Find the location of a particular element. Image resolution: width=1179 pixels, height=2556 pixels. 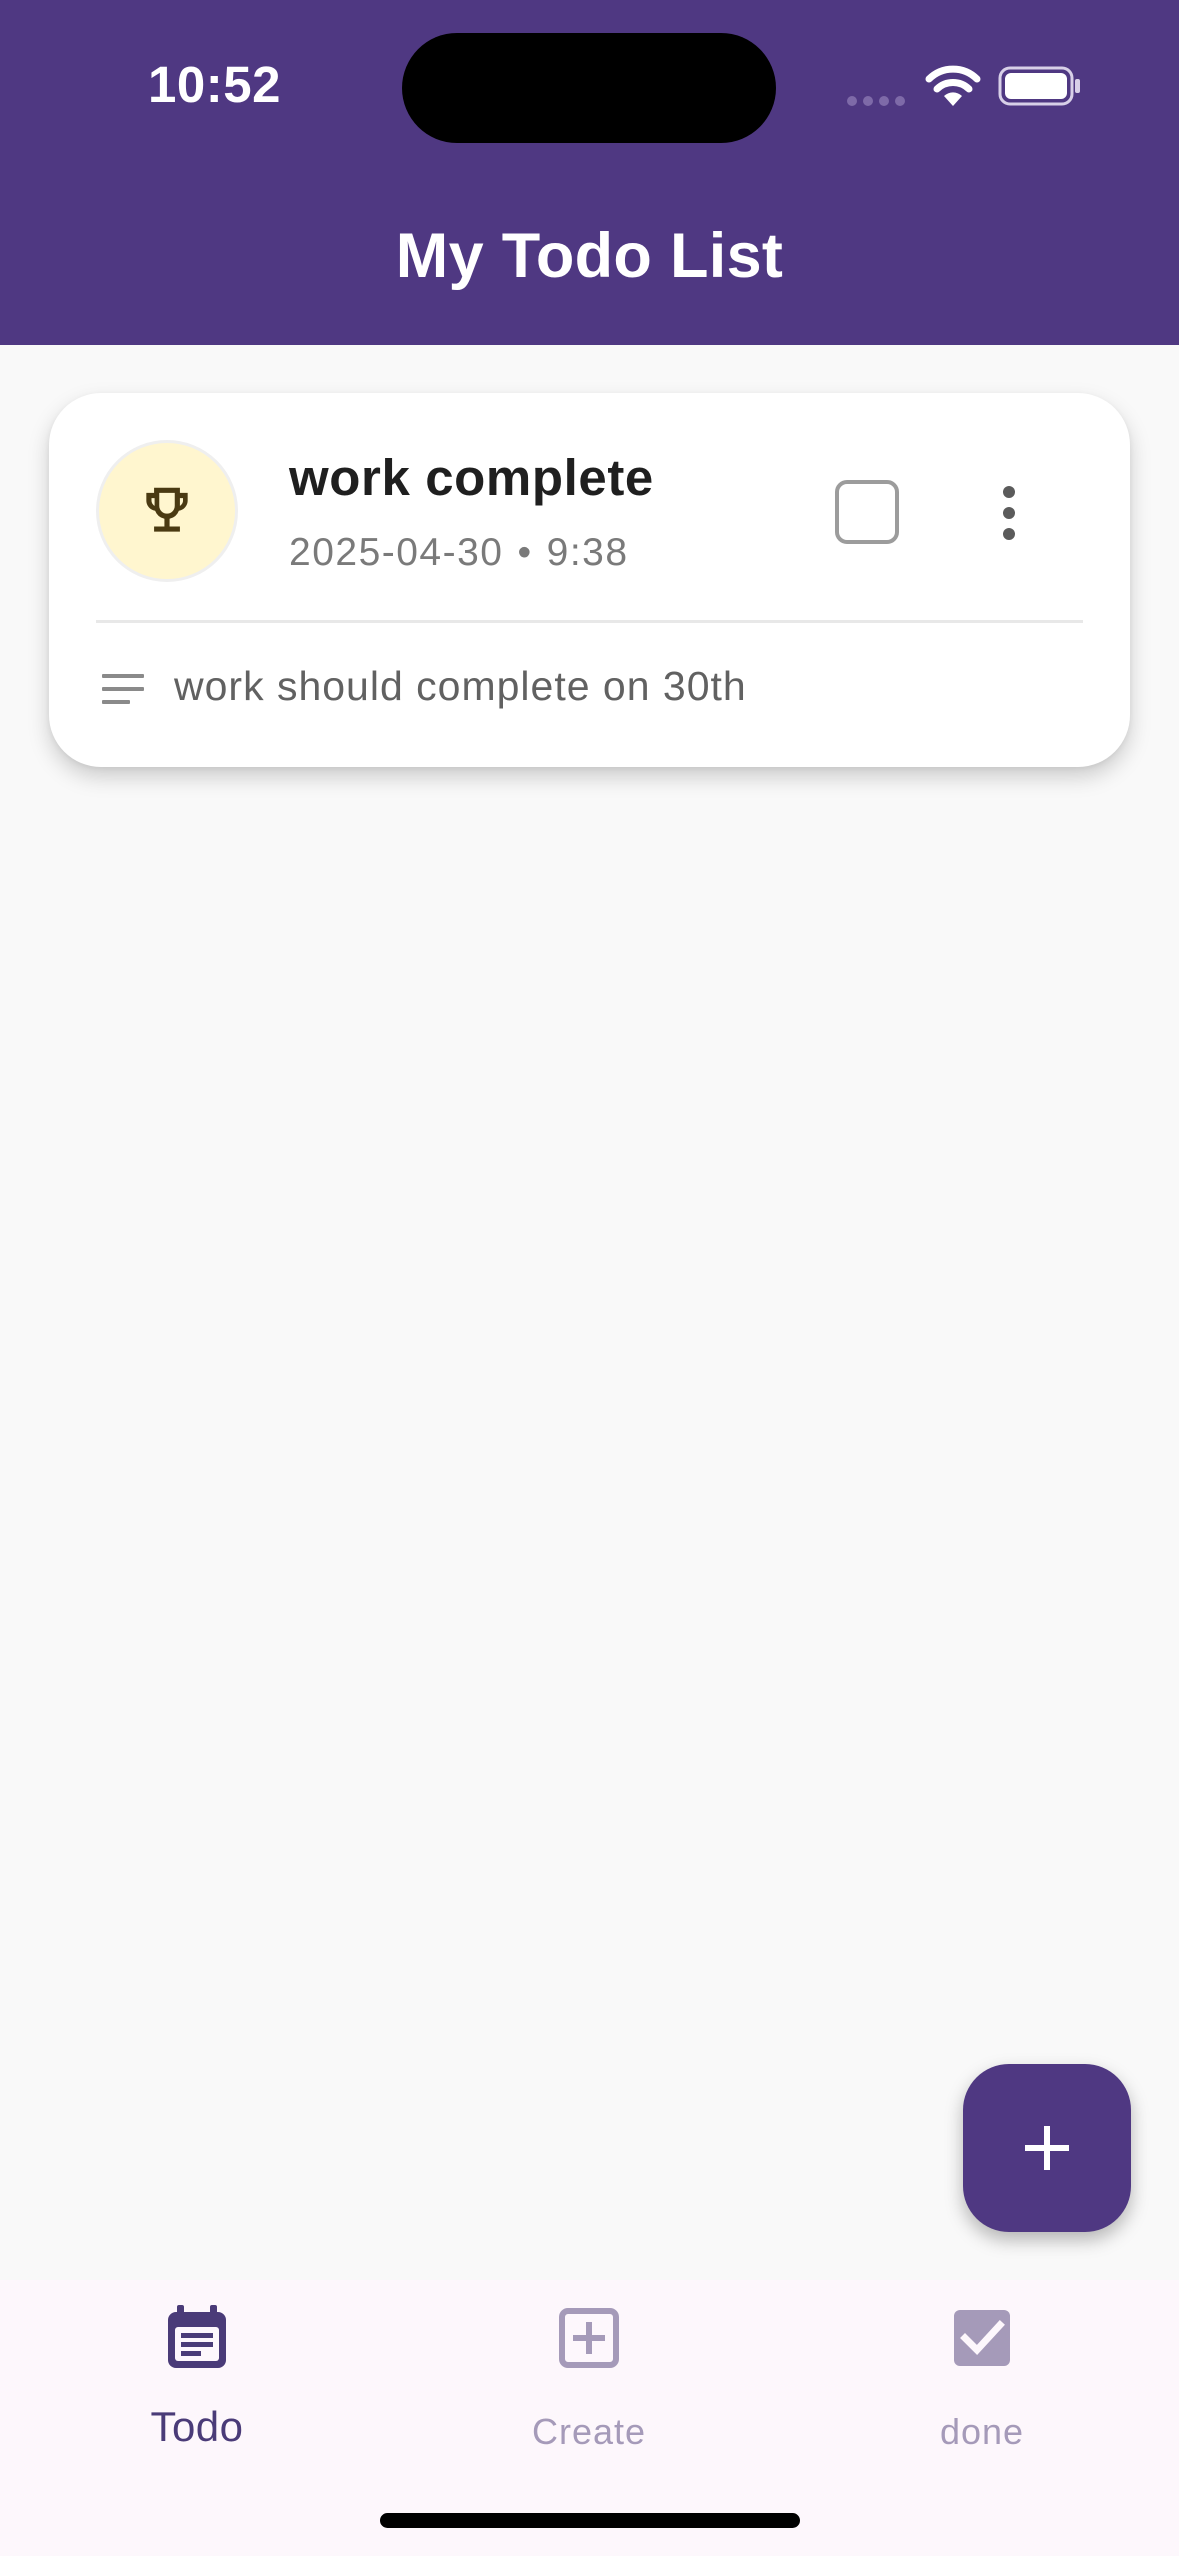

plus-icon is located at coordinates (1047, 2148).